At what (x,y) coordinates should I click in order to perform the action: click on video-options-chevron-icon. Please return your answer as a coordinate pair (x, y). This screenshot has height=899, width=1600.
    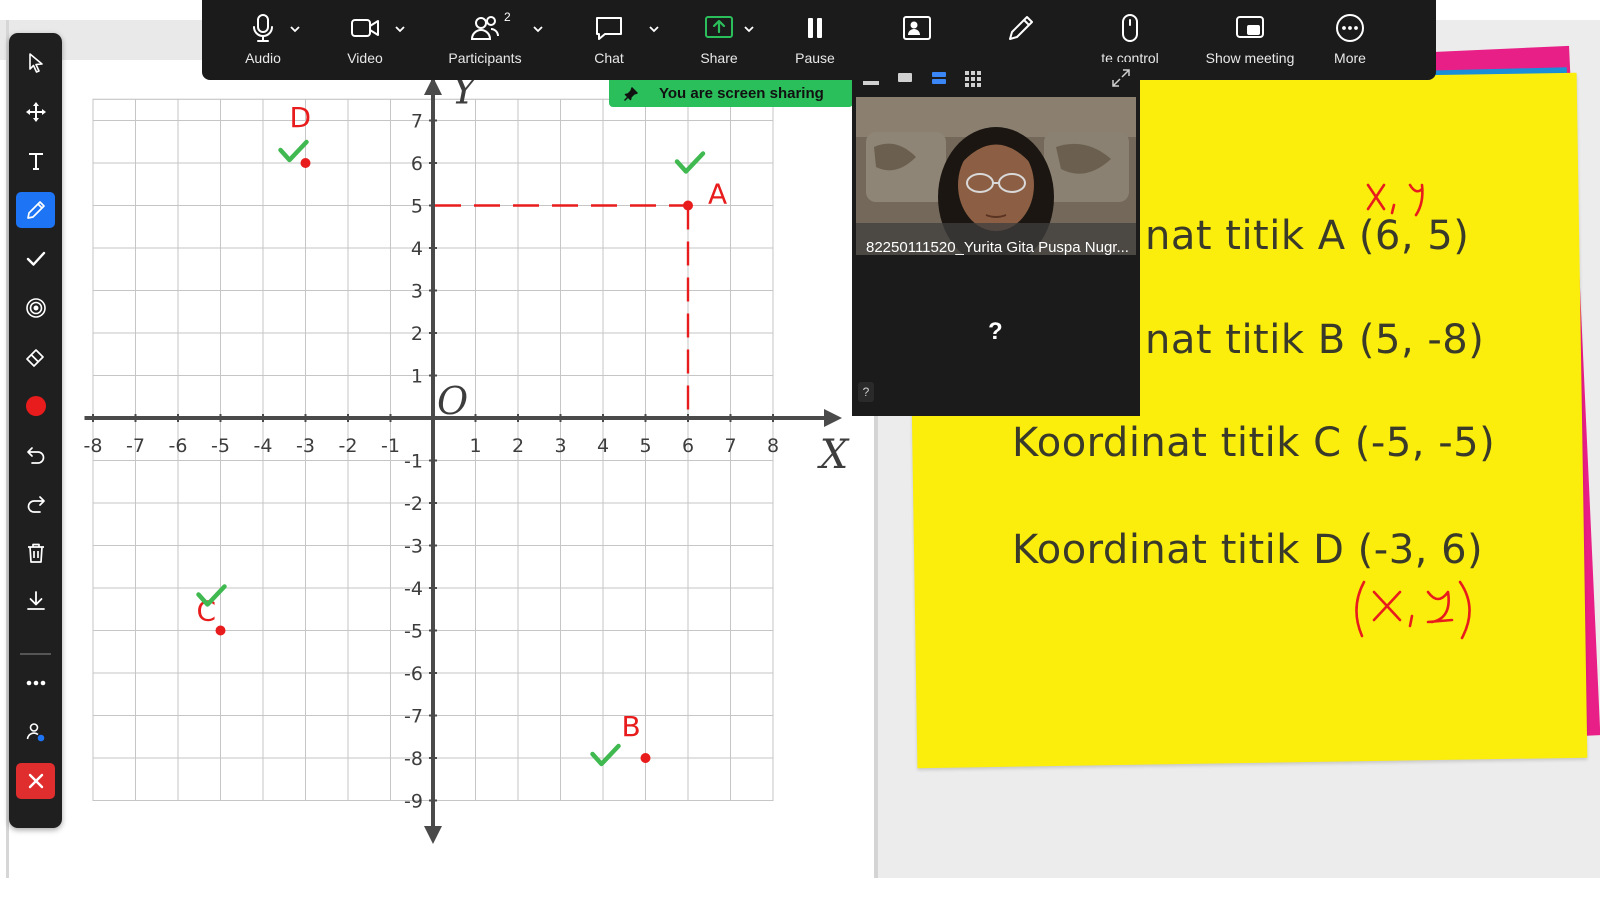
    Looking at the image, I should click on (400, 29).